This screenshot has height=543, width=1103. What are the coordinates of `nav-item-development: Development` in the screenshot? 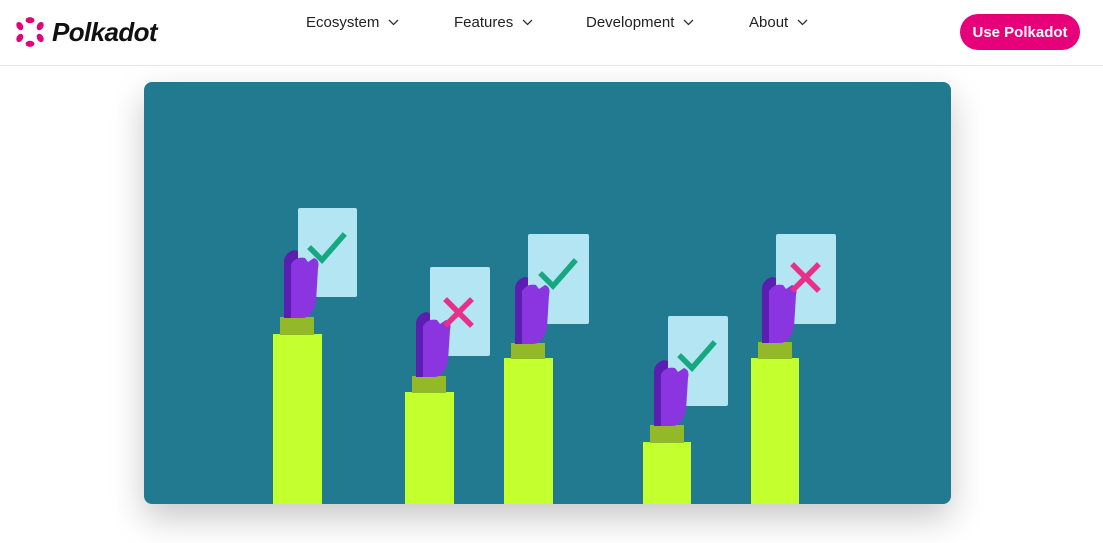 It's located at (640, 22).